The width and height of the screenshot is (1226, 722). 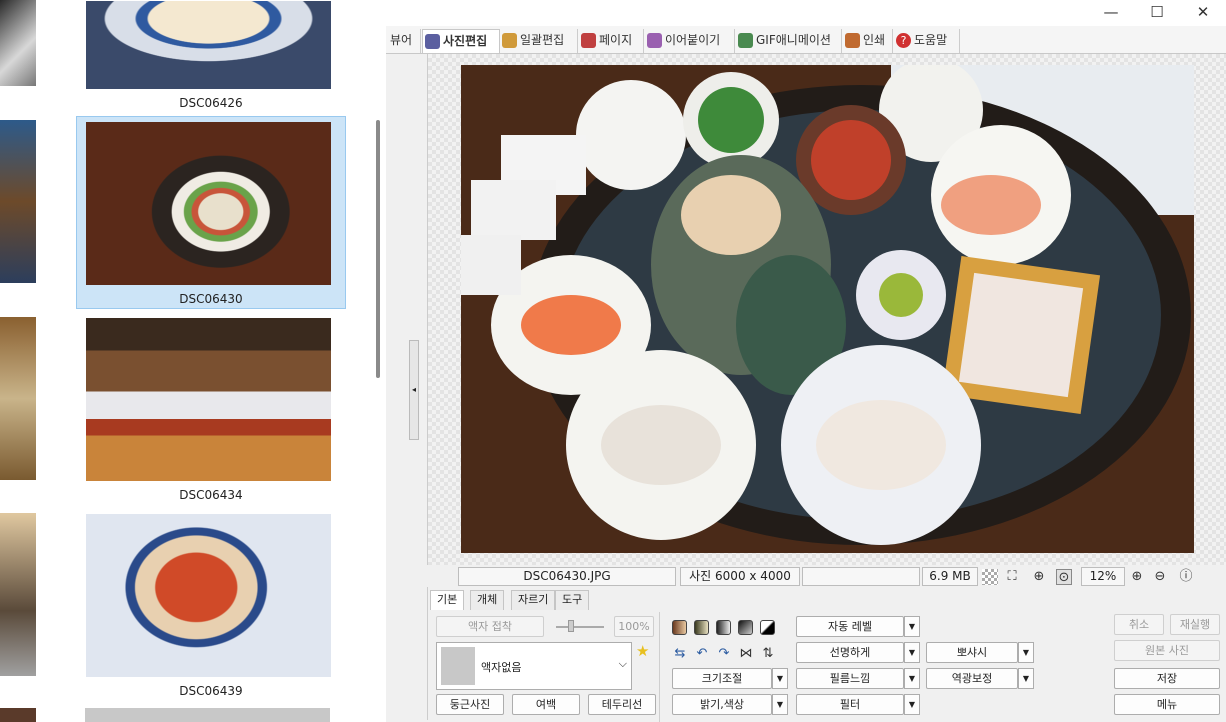 What do you see at coordinates (912, 652) in the screenshot?
I see `sharpen-dropdown: ▼` at bounding box center [912, 652].